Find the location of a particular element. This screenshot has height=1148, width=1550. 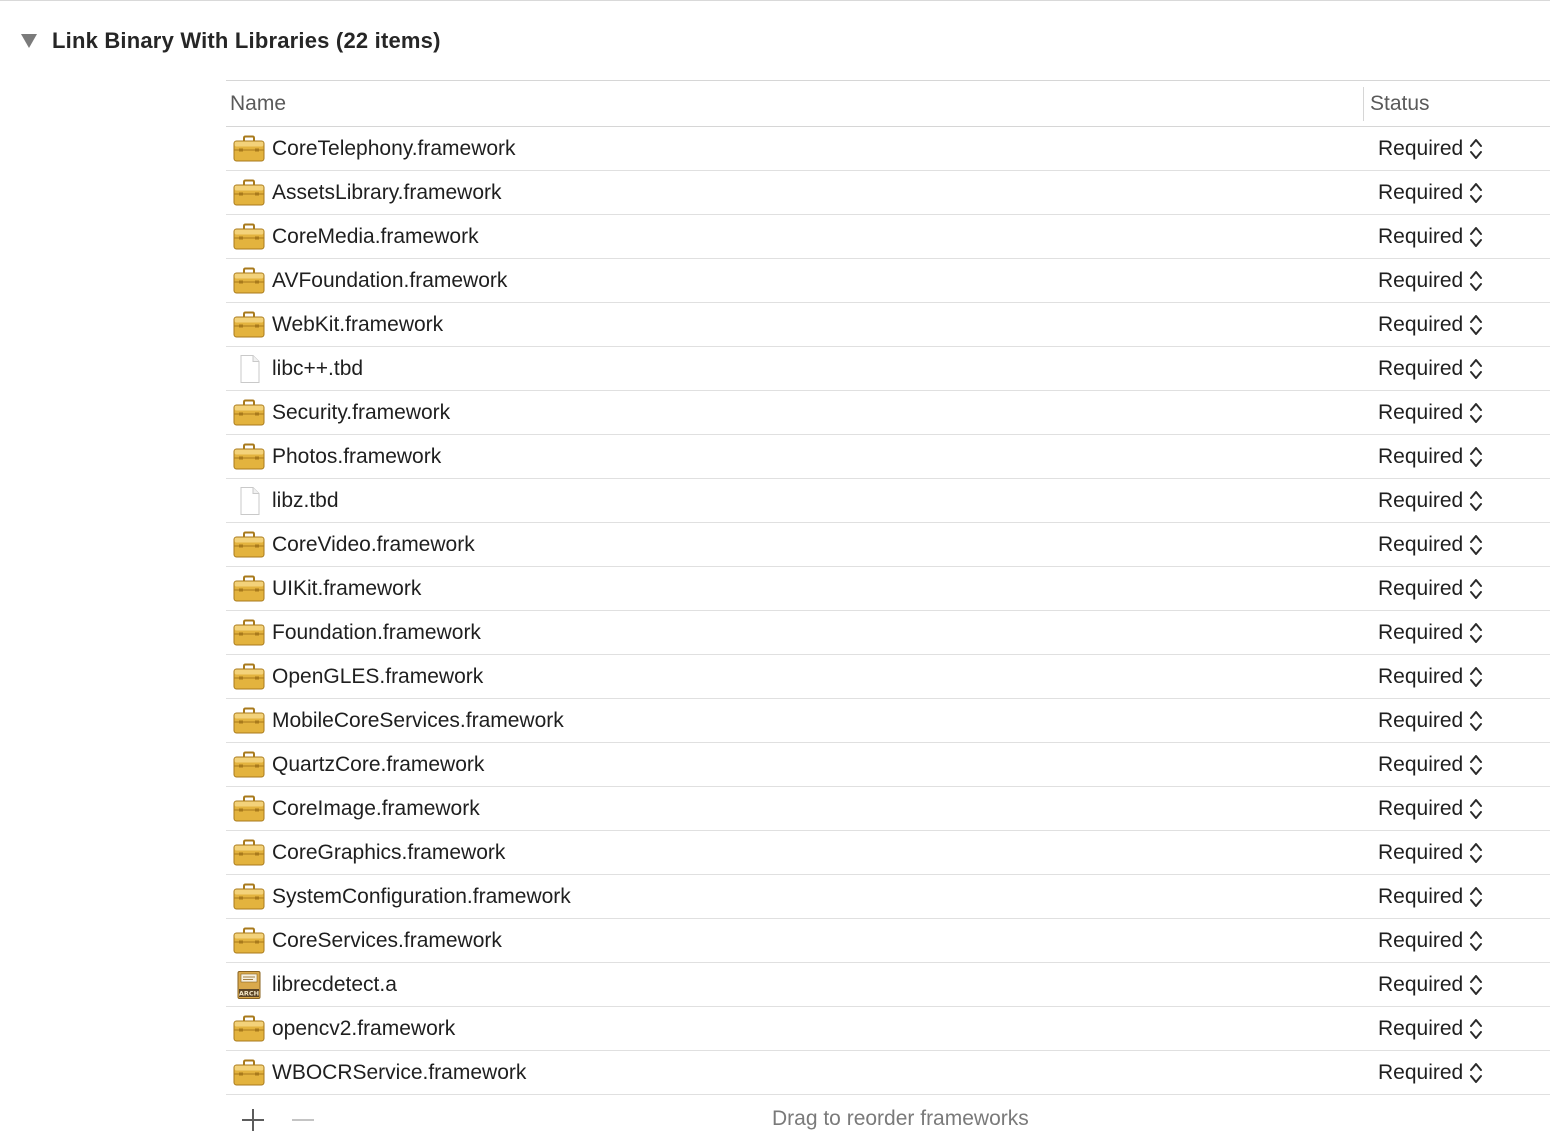

disclosure-triangle-down-icon is located at coordinates (29, 41).